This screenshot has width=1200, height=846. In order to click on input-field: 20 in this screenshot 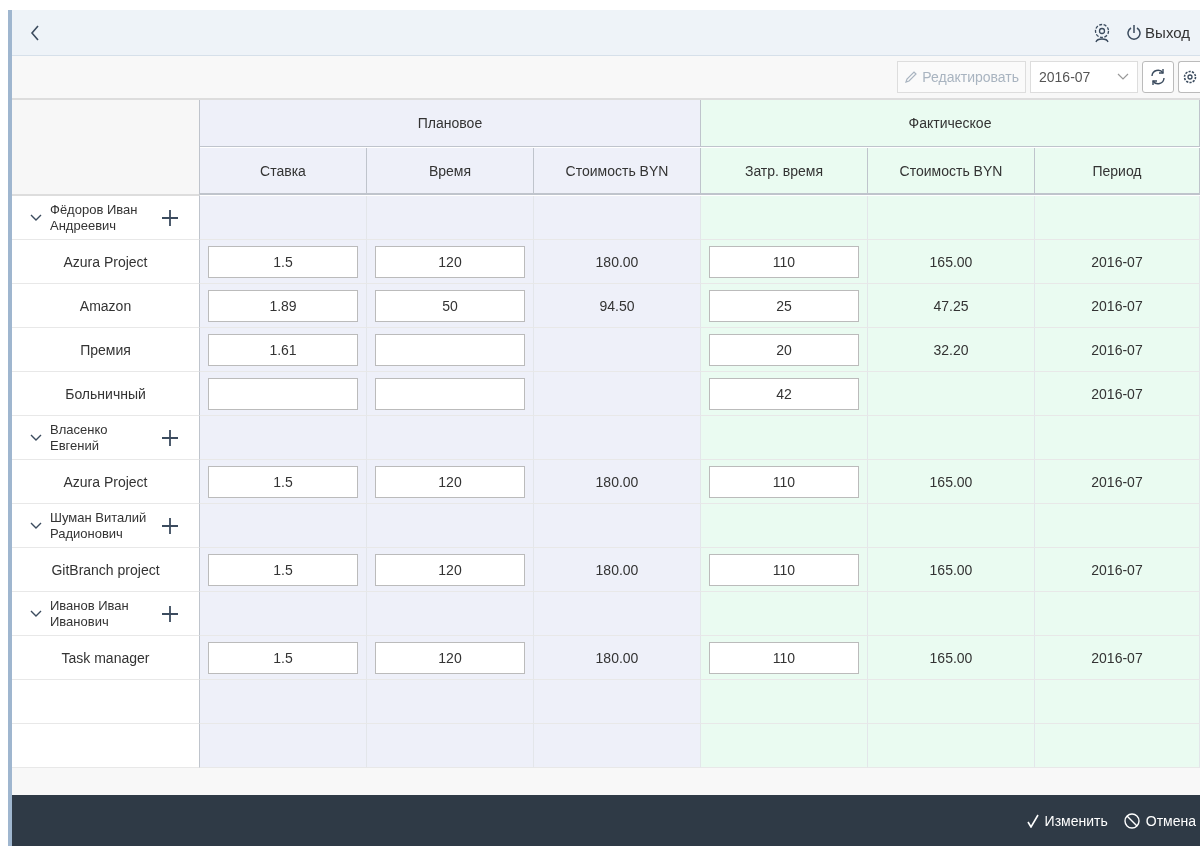, I will do `click(784, 349)`.